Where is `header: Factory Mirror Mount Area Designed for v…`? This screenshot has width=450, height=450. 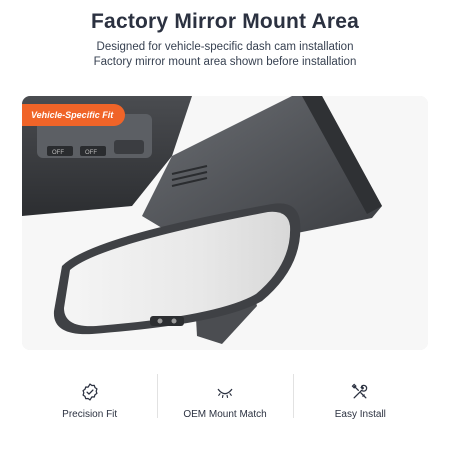 header: Factory Mirror Mount Area Designed for v… is located at coordinates (225, 40).